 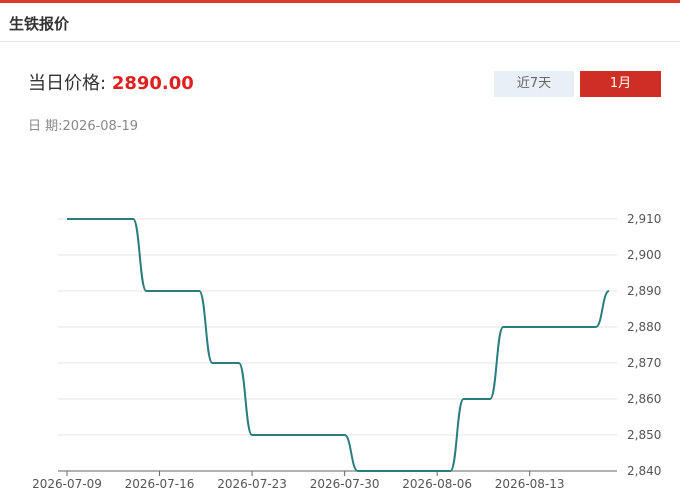 I want to click on x-tick-label: 2026-08-13, so click(x=530, y=483).